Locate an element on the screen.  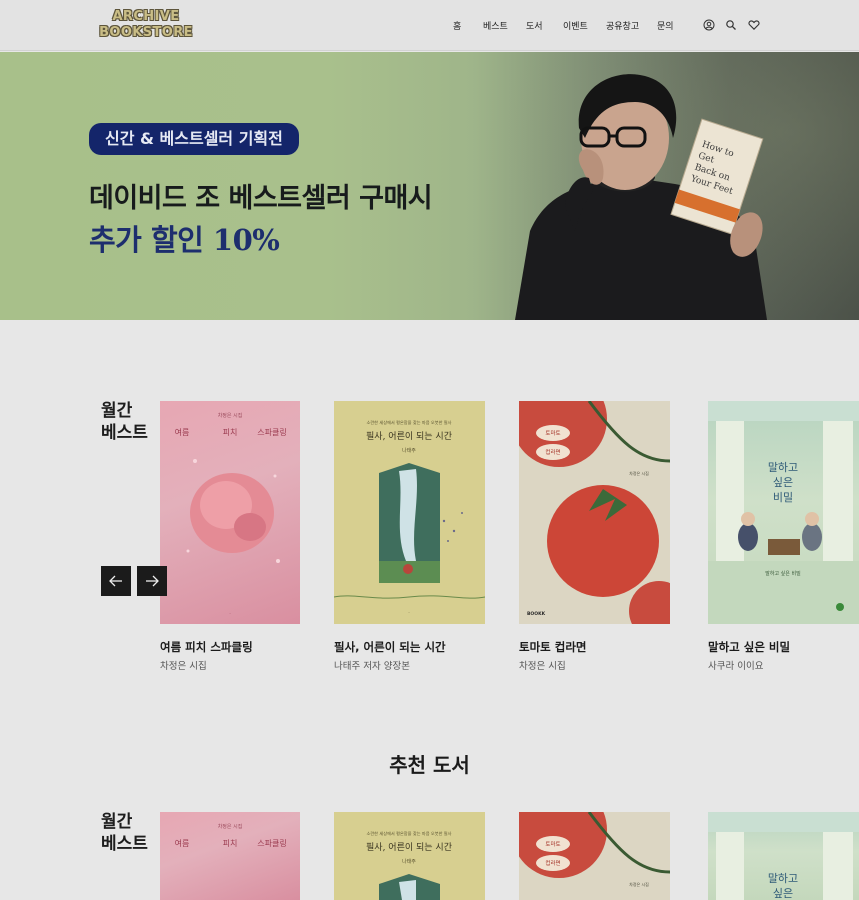
book-cover-peach: 차정은 시집 여름 피치 스파클링 is located at coordinates (230, 856).